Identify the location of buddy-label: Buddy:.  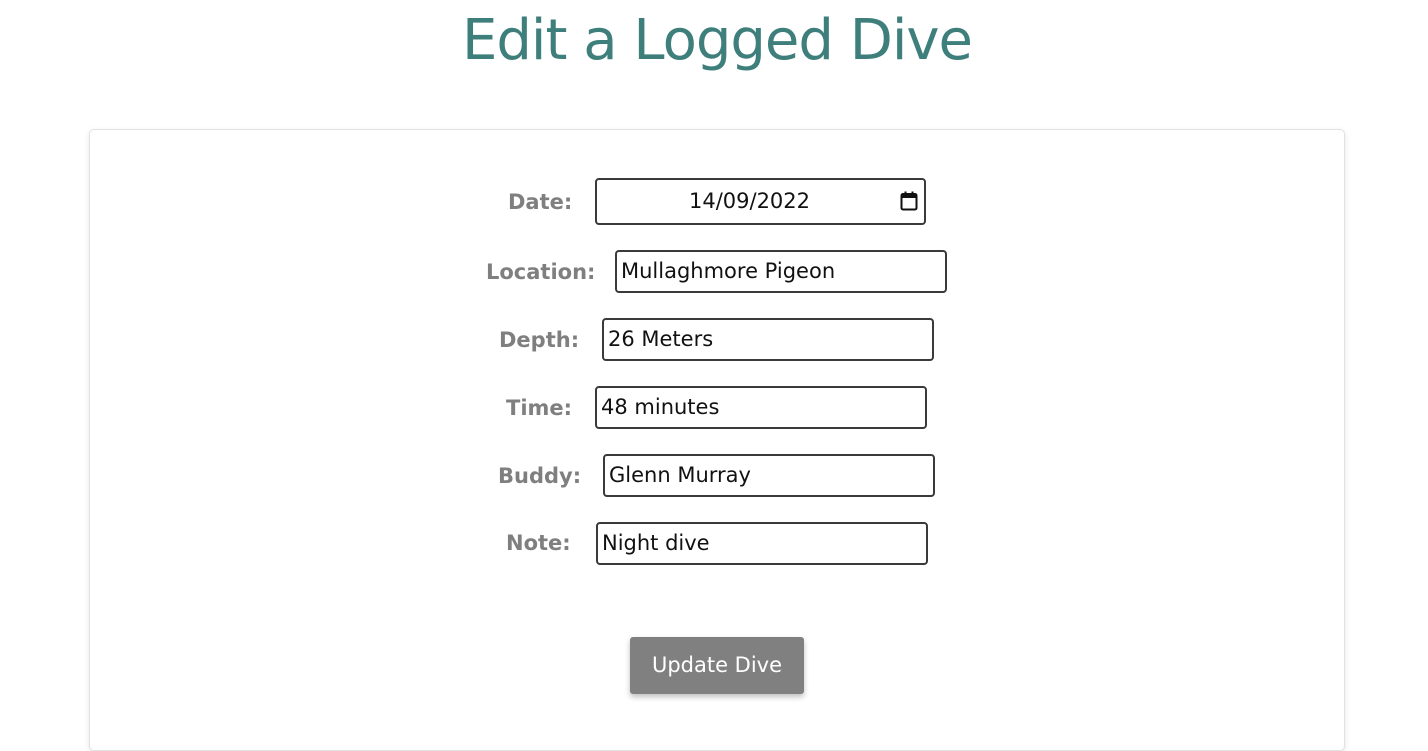
(540, 476).